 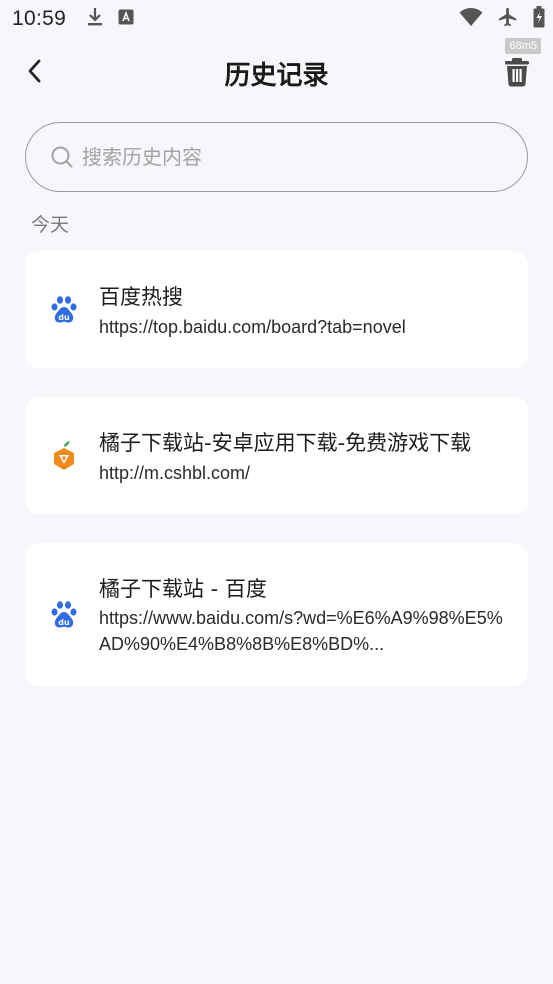 I want to click on history-item-url: http://m.cshbl.com/, so click(x=175, y=473).